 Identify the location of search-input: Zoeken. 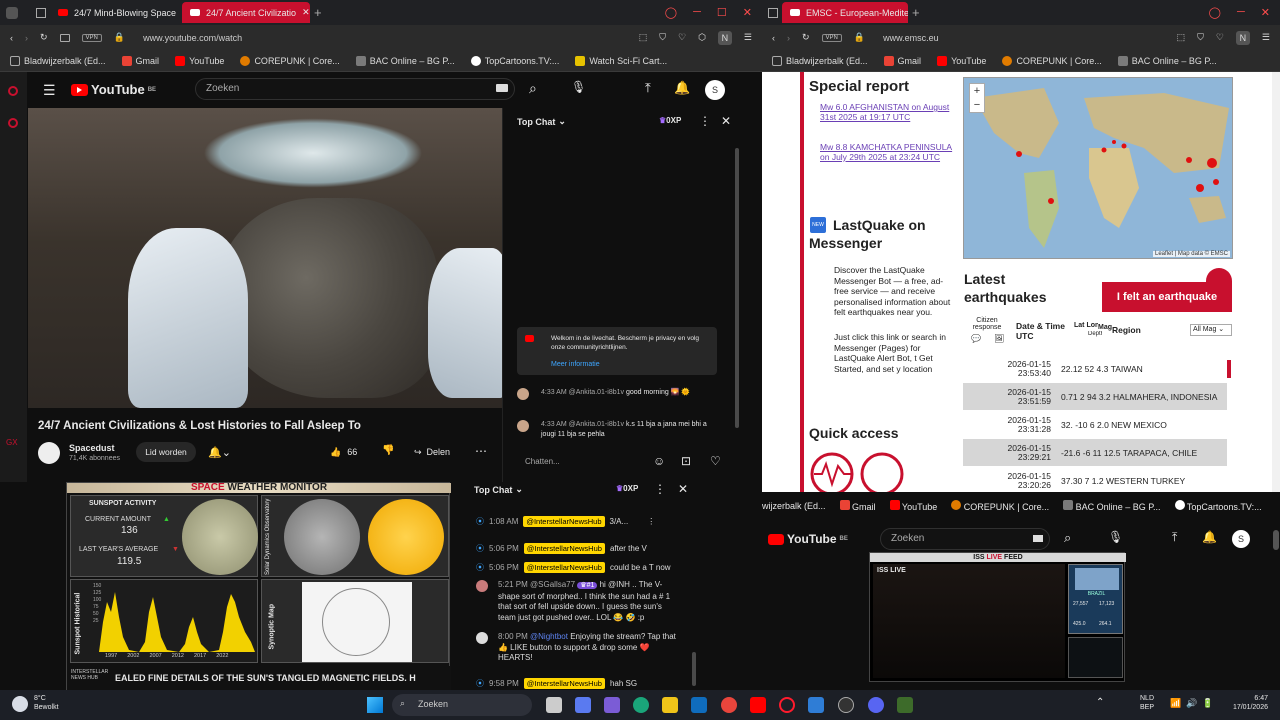
(965, 539).